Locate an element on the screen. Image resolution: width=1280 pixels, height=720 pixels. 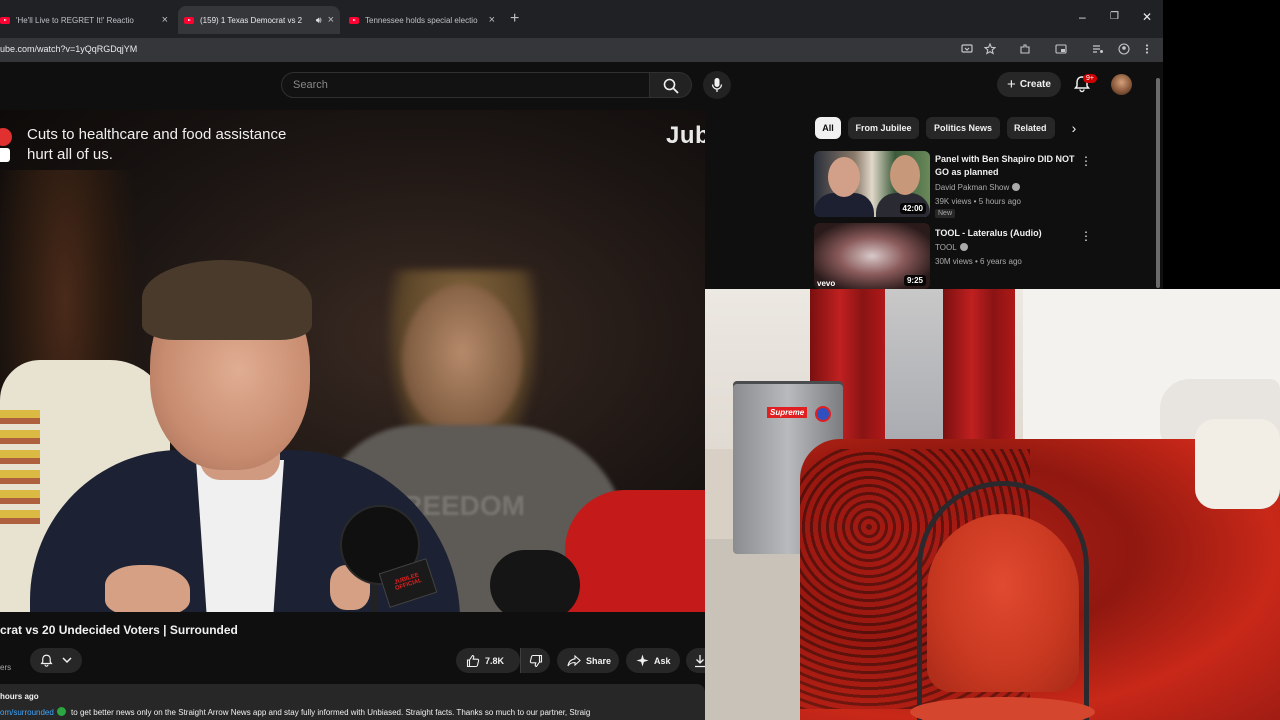
share-label: Share is located at coordinates (599, 660).